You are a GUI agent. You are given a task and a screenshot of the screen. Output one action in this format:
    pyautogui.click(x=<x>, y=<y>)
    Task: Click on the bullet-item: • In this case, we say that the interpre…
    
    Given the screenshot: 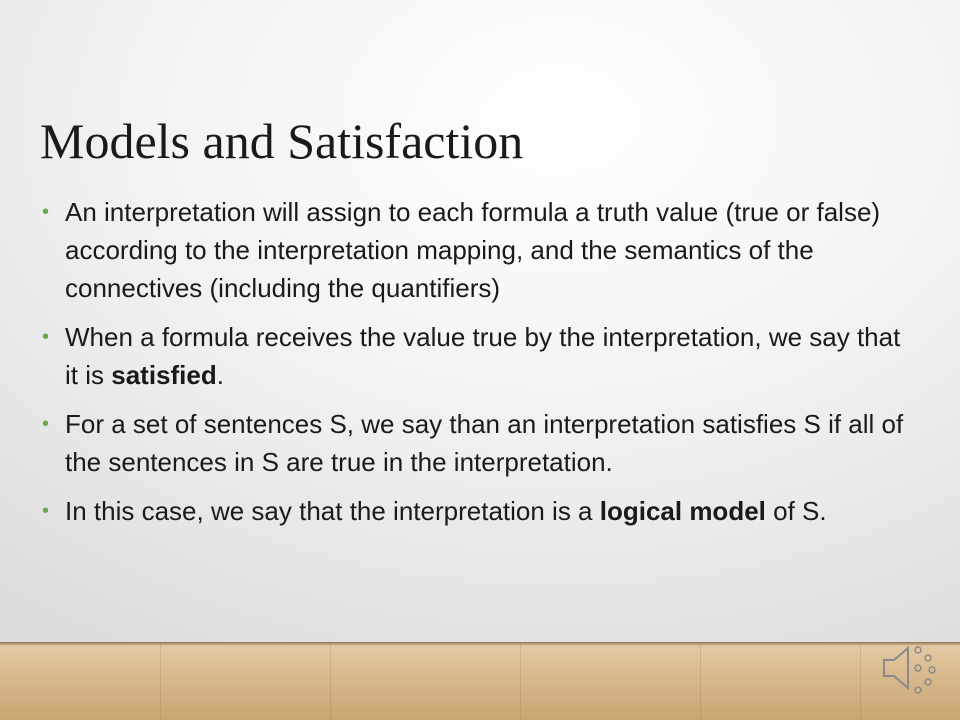 What is the action you would take?
    pyautogui.click(x=480, y=511)
    